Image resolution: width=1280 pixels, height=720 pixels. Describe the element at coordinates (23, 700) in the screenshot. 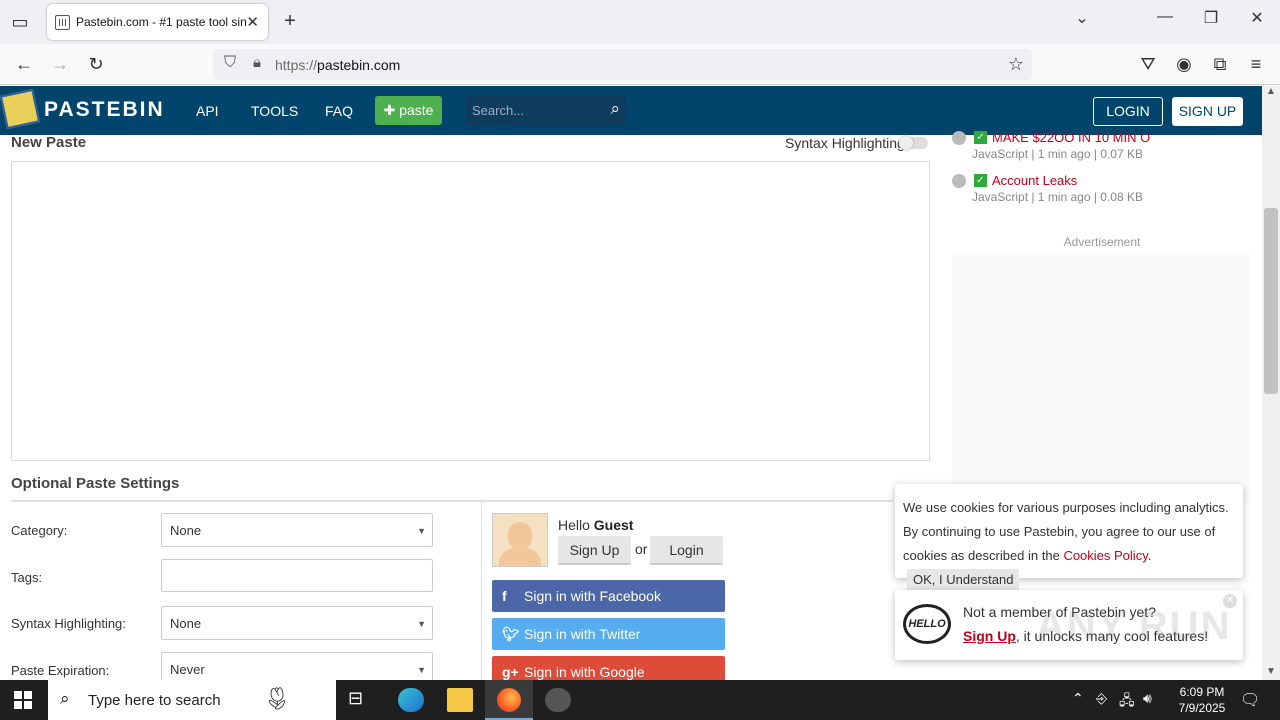

I see `windows-start-icon` at that location.